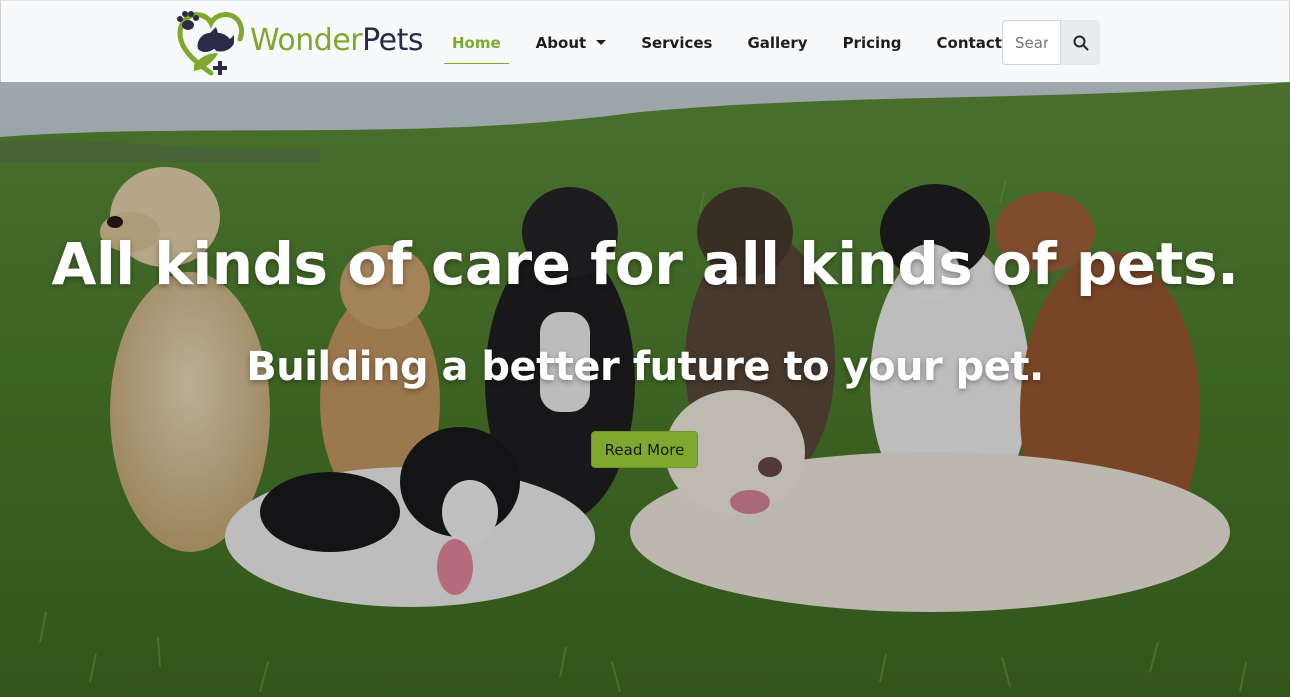  I want to click on search-button, so click(1080, 42).